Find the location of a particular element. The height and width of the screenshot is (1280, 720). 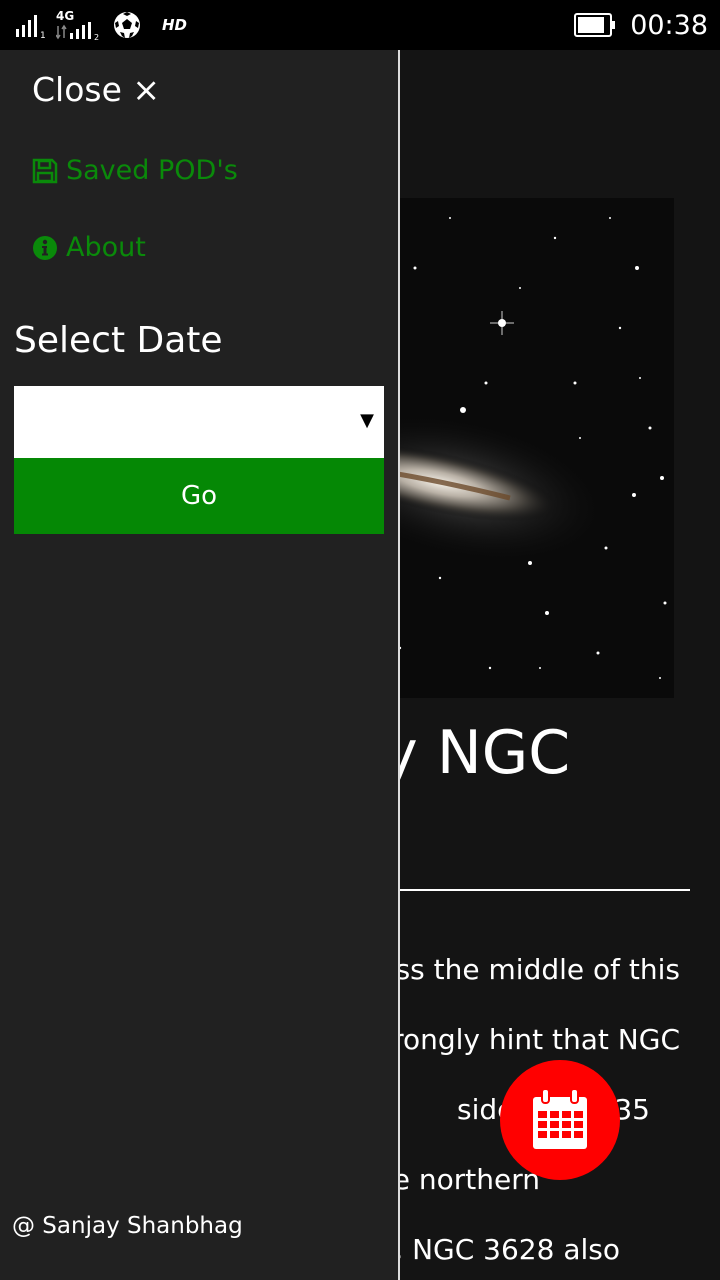

calendar-fab-button is located at coordinates (560, 1120).